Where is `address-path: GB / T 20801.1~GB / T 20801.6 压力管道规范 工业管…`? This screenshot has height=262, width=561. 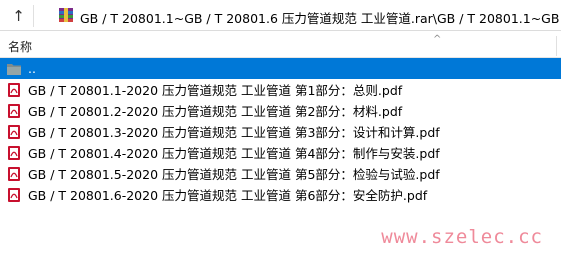
address-path: GB / T 20801.1~GB / T 20801.6 压力管道规范 工业管… is located at coordinates (320, 17).